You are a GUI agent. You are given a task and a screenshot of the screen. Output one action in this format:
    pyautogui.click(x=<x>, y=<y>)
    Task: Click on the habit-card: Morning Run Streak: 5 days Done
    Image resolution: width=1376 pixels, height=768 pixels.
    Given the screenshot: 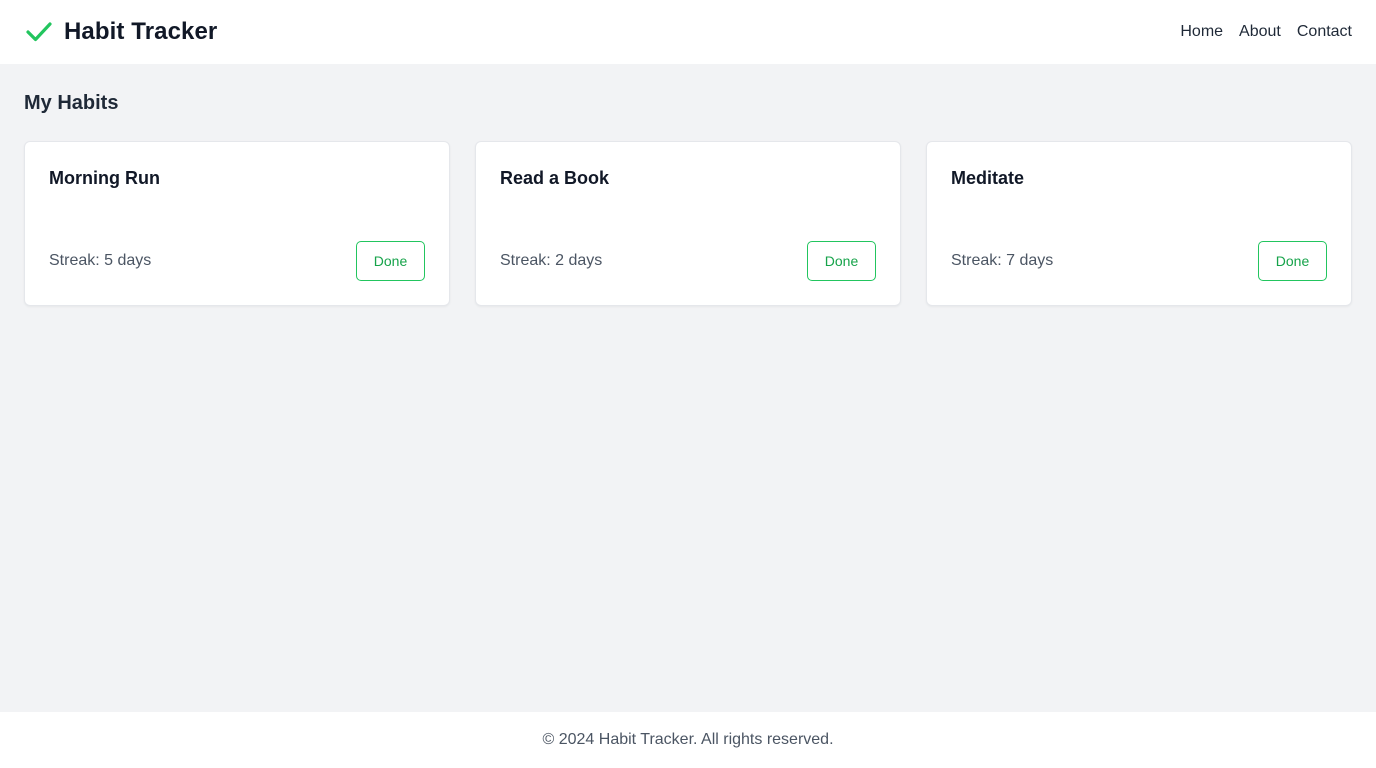 What is the action you would take?
    pyautogui.click(x=237, y=223)
    